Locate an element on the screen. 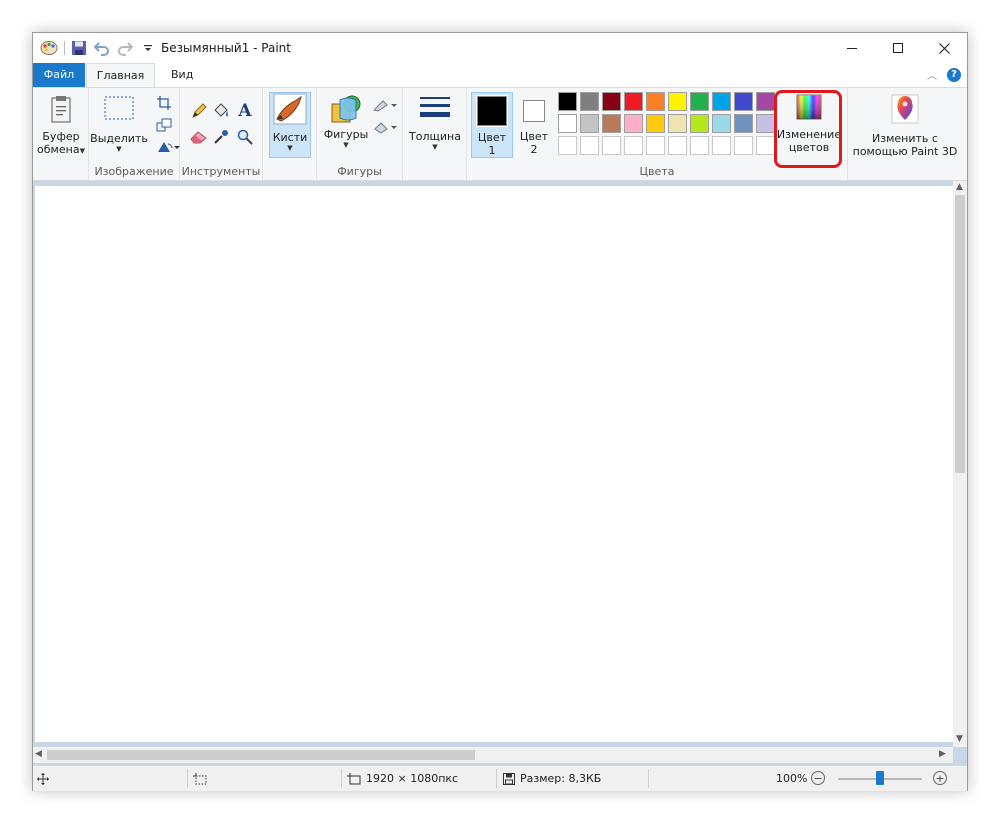 This screenshot has width=999, height=823. close-button is located at coordinates (944, 48).